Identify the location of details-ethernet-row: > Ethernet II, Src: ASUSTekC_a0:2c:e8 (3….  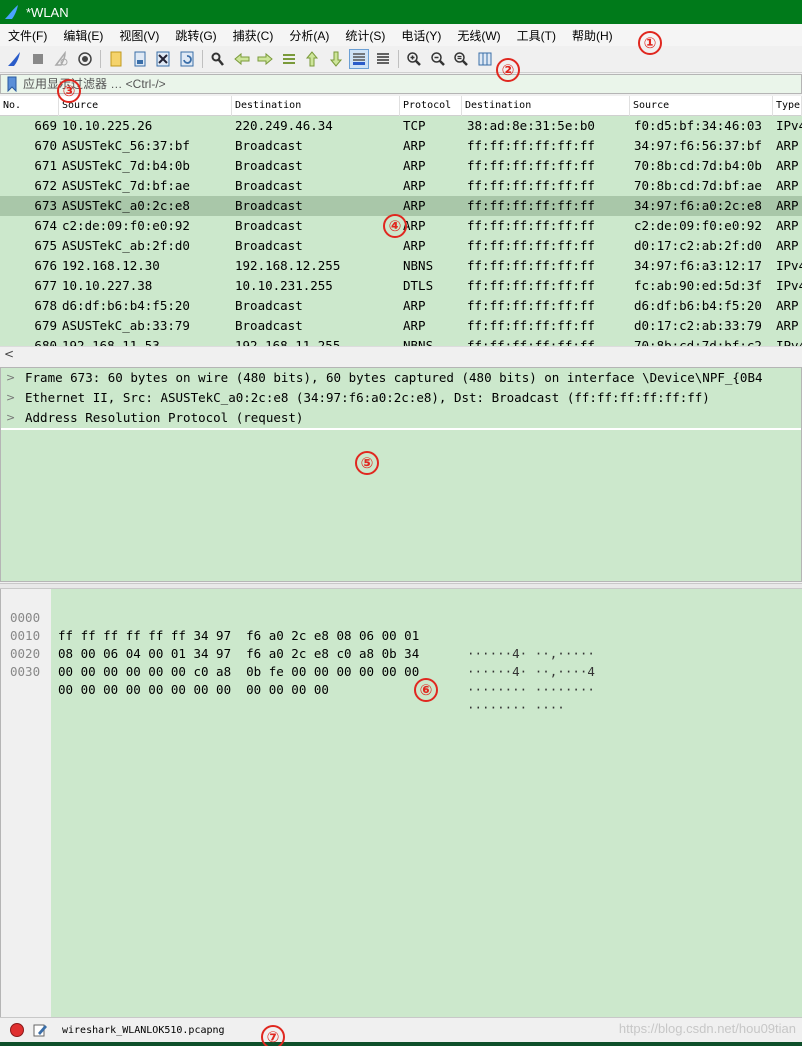
(401, 398).